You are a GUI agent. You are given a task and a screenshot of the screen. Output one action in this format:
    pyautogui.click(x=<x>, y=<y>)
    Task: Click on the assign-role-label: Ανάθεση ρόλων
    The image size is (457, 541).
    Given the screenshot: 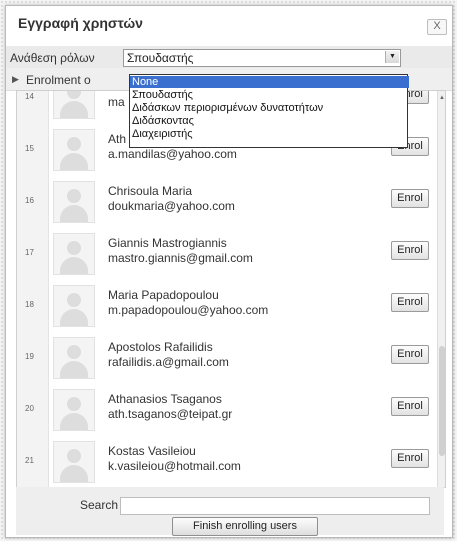 What is the action you would take?
    pyautogui.click(x=52, y=58)
    